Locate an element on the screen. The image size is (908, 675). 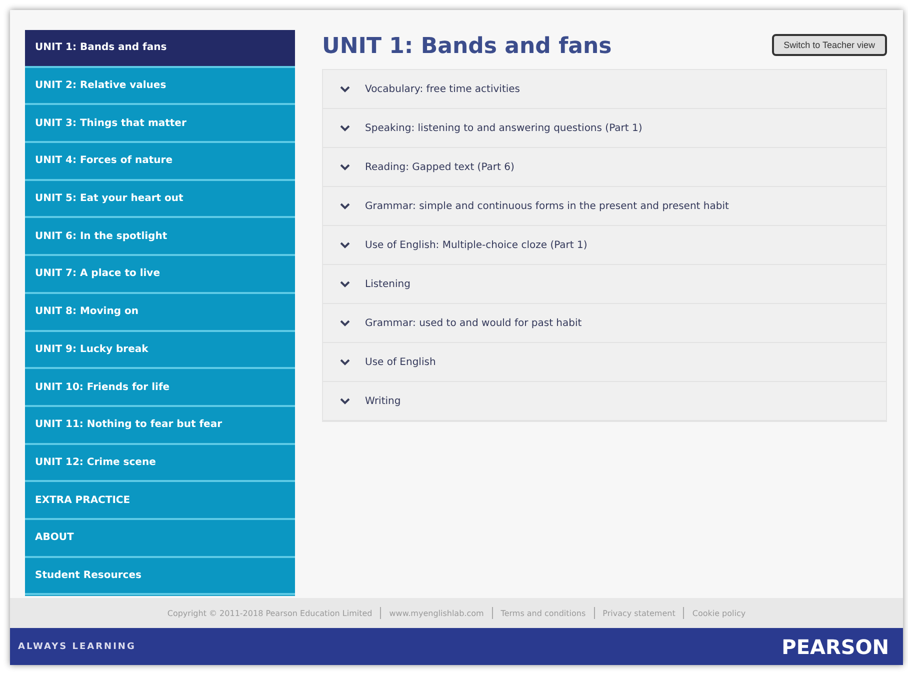
tagline: ALWAYS LEARNING is located at coordinates (77, 647).